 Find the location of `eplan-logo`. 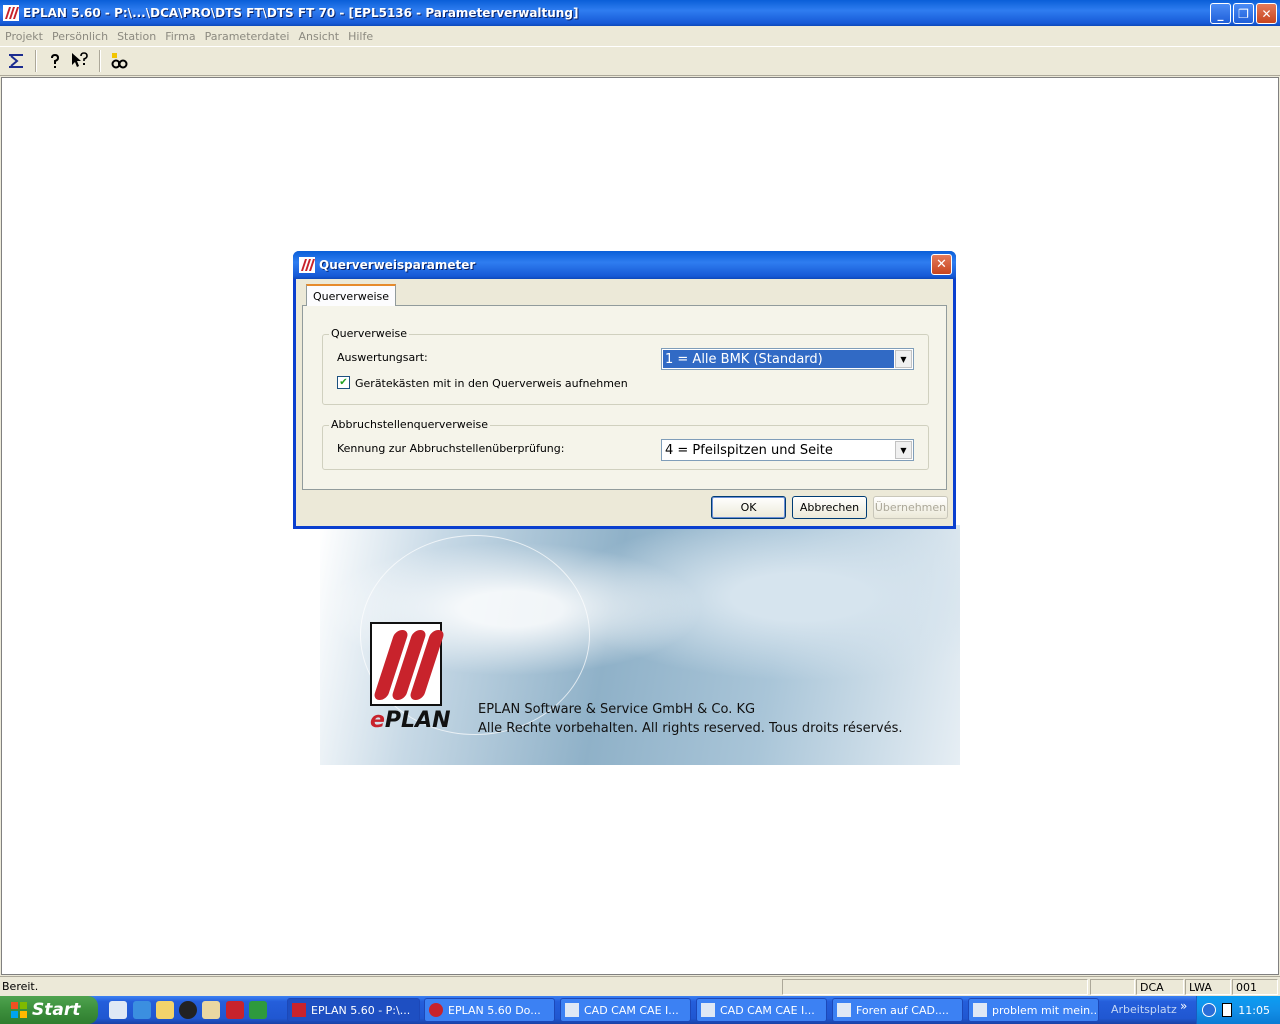

eplan-logo is located at coordinates (408, 664).